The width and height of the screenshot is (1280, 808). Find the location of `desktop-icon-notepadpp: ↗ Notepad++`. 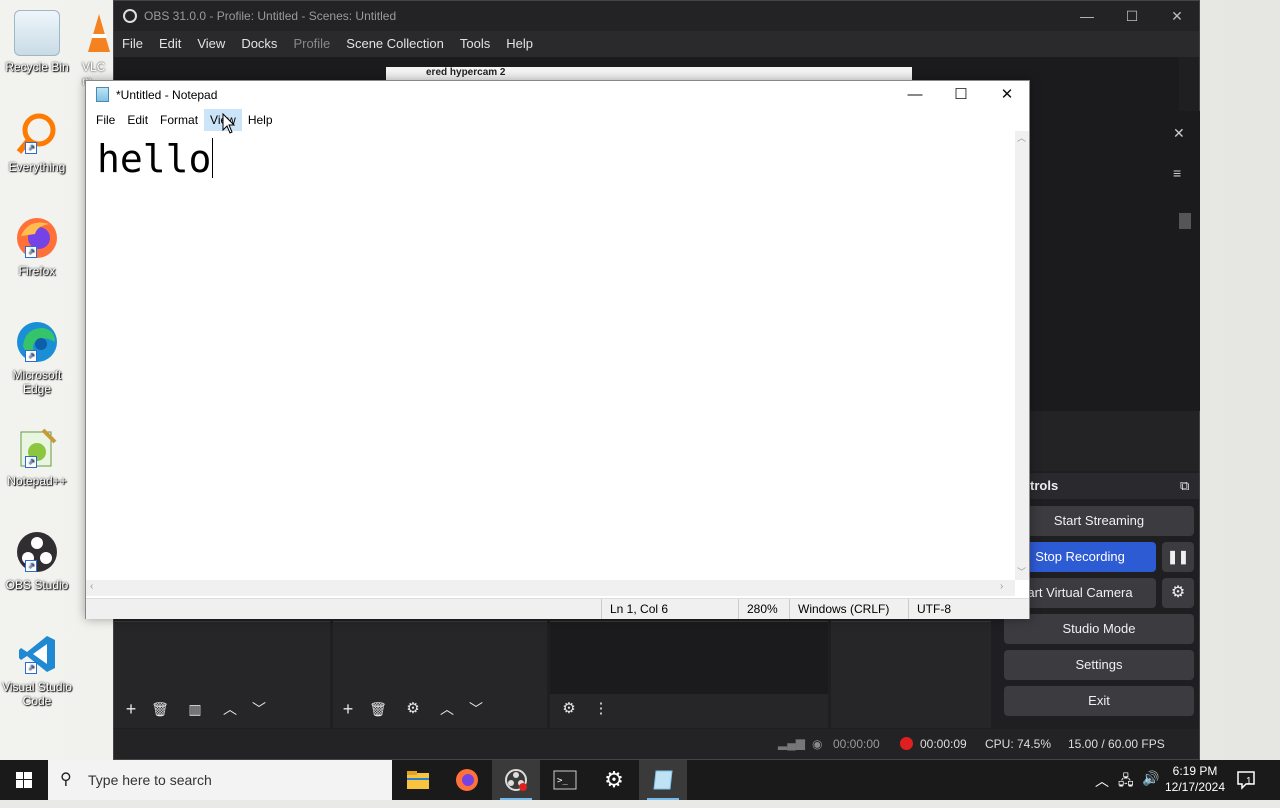

desktop-icon-notepadpp: ↗ Notepad++ is located at coordinates (37, 457).